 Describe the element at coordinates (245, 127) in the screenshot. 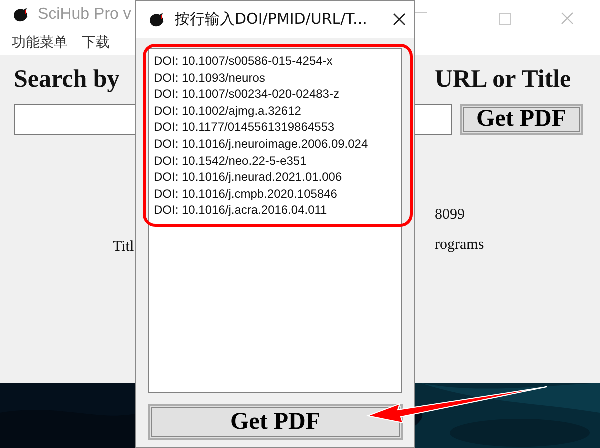

I see `doi-line: DOI: 10.1177/0145561319864553` at that location.